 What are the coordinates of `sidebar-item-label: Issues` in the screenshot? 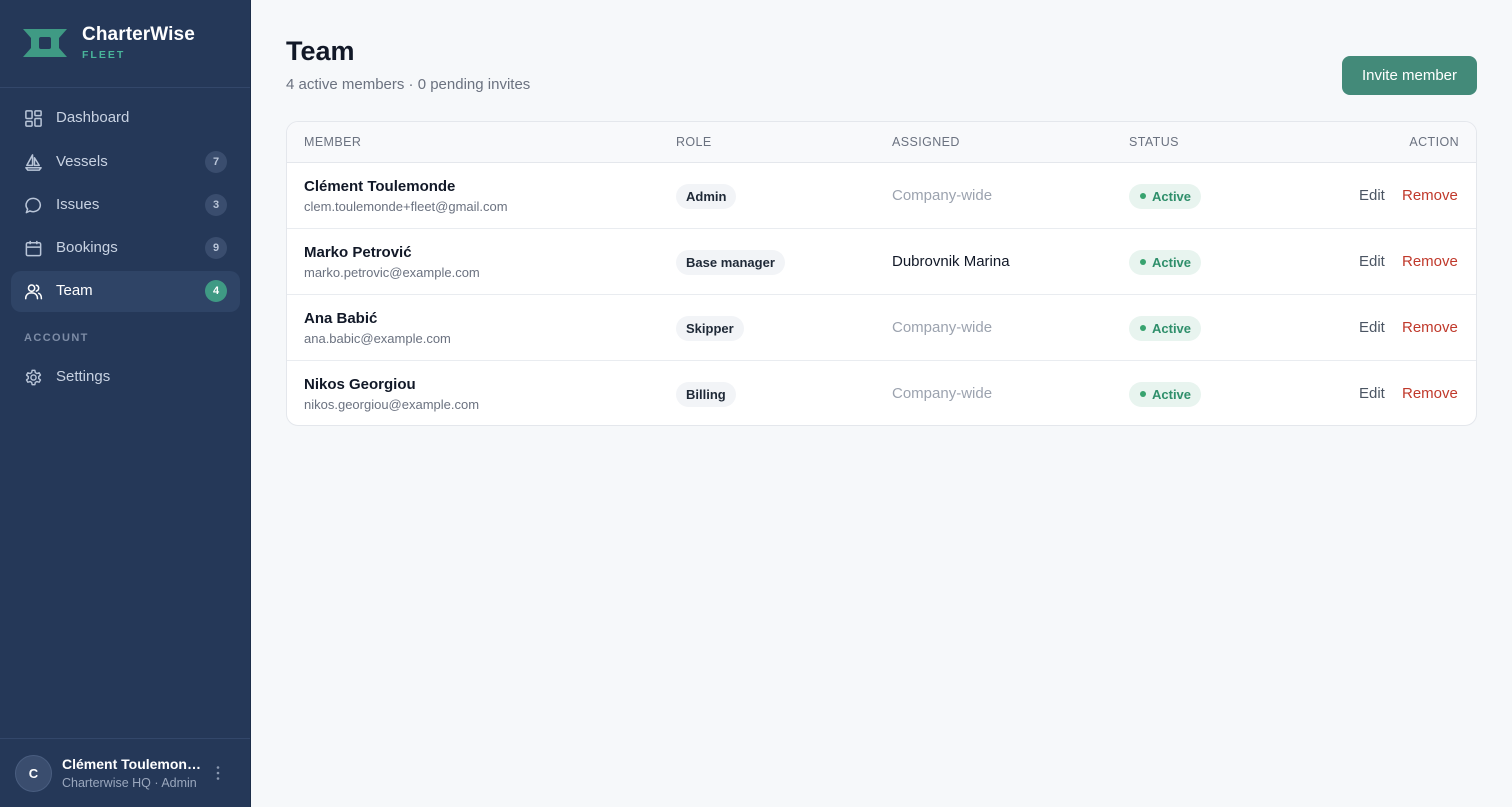 It's located at (78, 204).